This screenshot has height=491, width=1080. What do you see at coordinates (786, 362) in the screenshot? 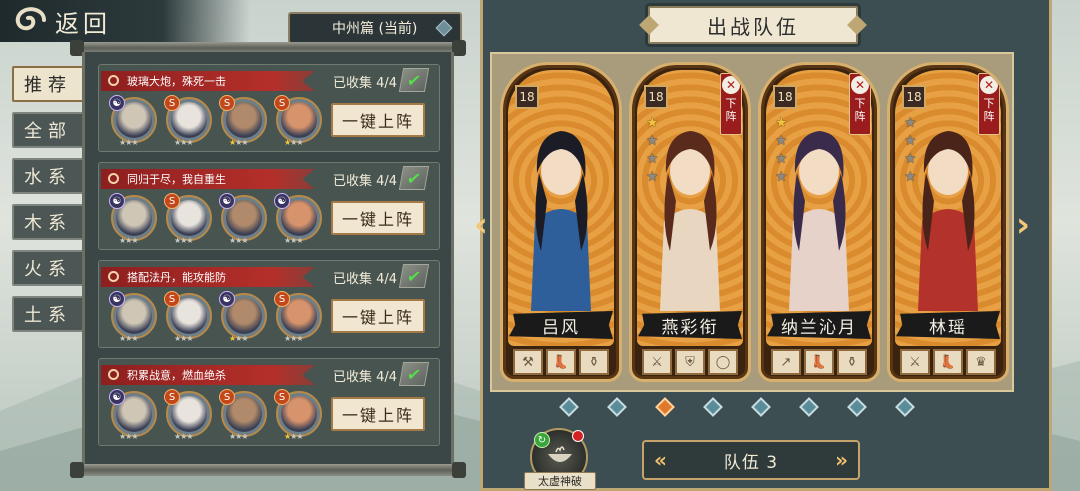
I see `spear-icon: ↗` at bounding box center [786, 362].